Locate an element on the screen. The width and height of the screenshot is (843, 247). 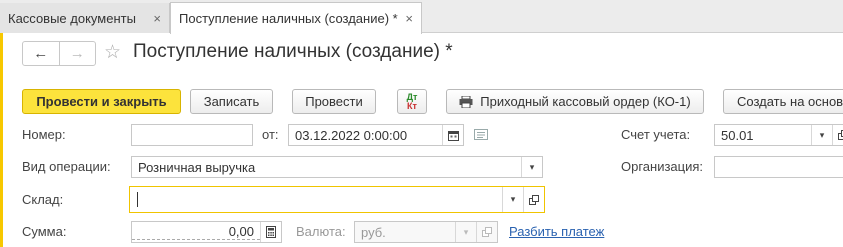
forward-arrow-icon: → is located at coordinates (77, 53).